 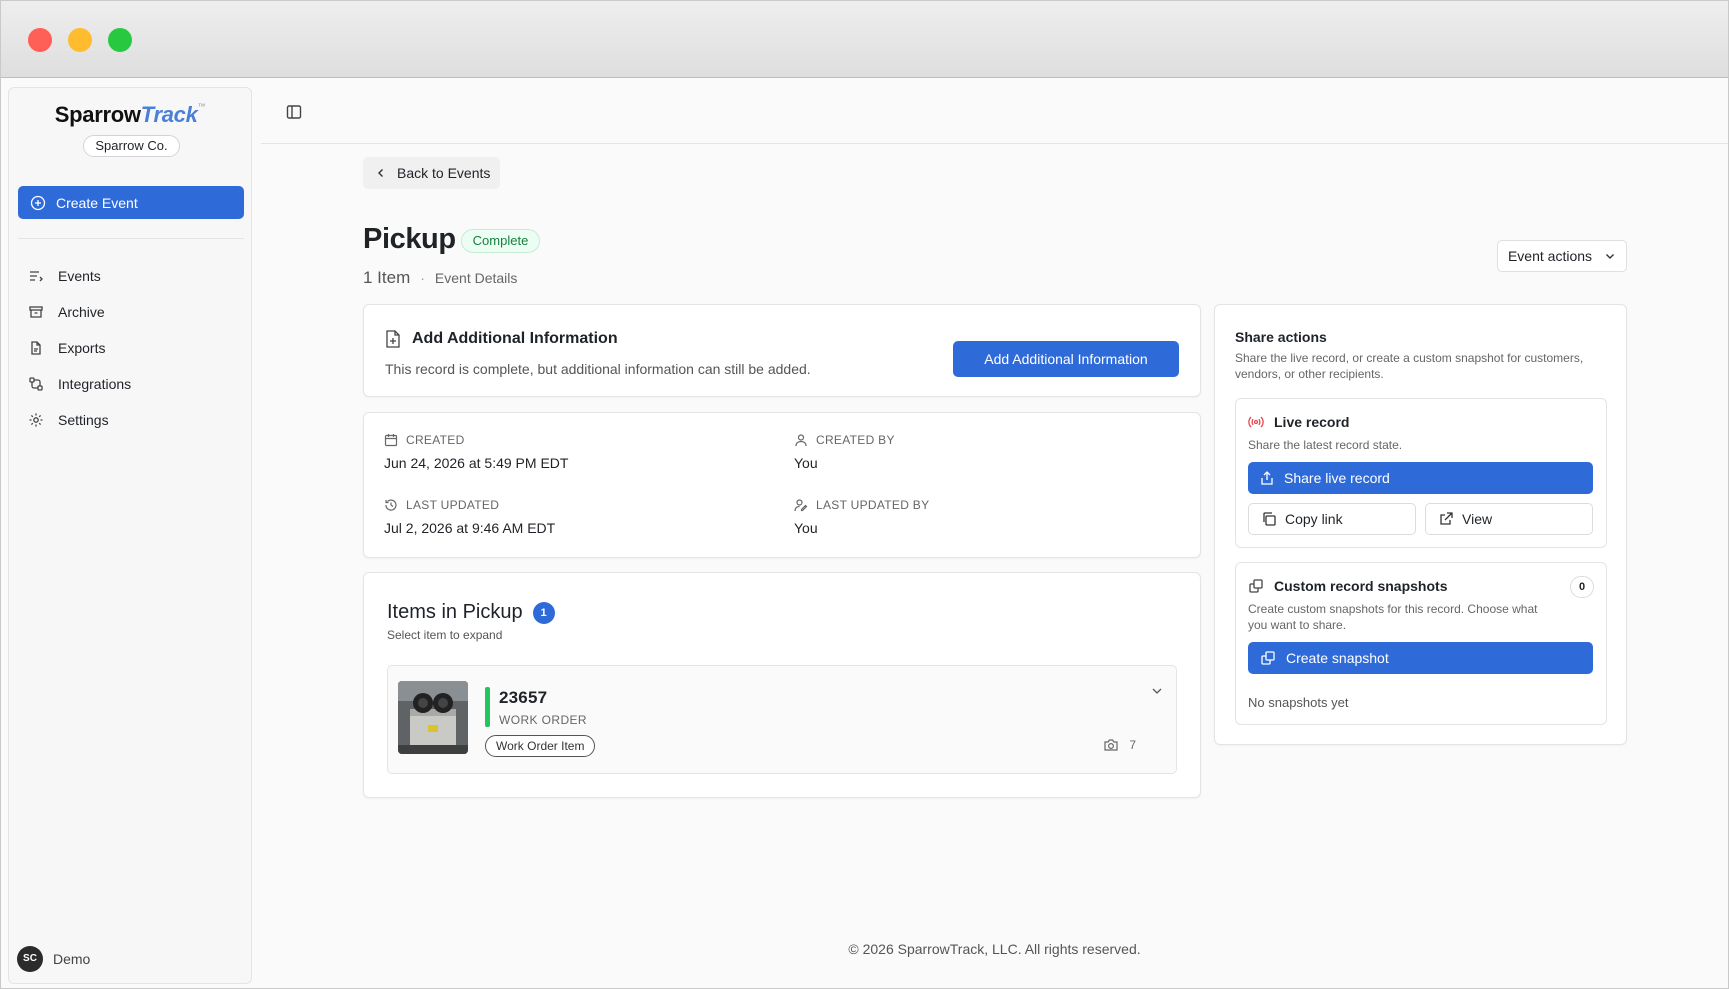 I want to click on brand-logo: SparrowTrack™, so click(x=130, y=115).